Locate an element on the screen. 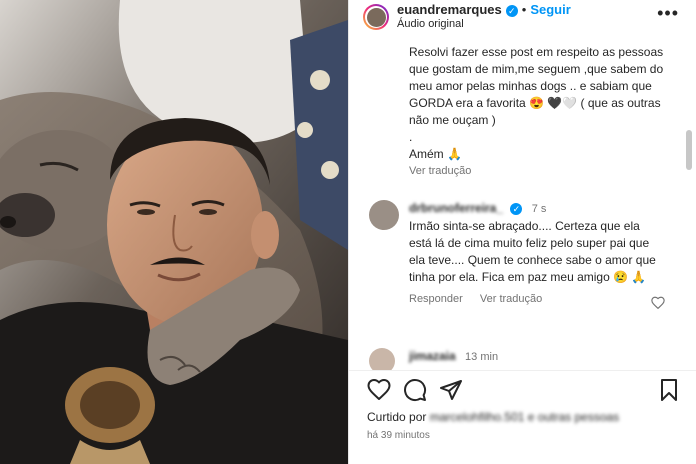  author-avatar is located at coordinates (376, 17).